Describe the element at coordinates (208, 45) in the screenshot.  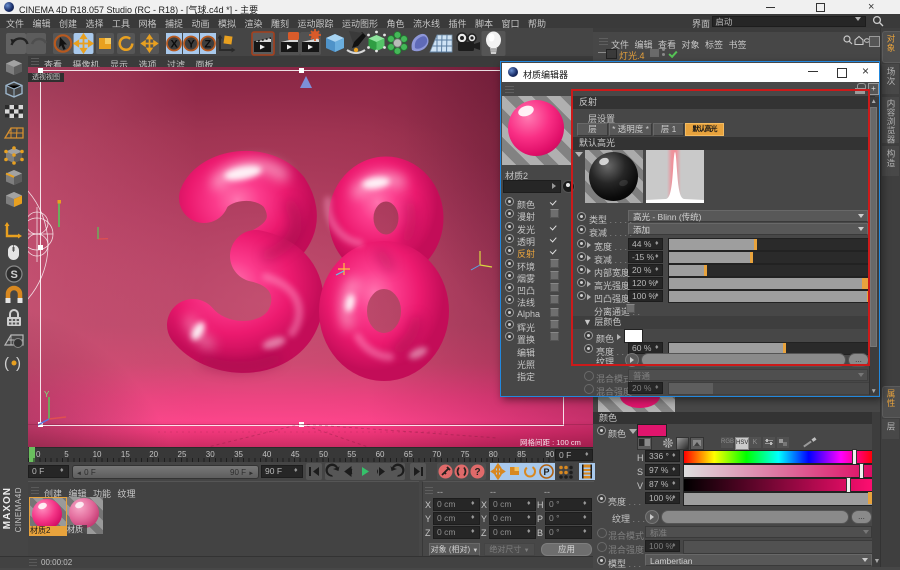
I see `svg-text: Z` at that location.